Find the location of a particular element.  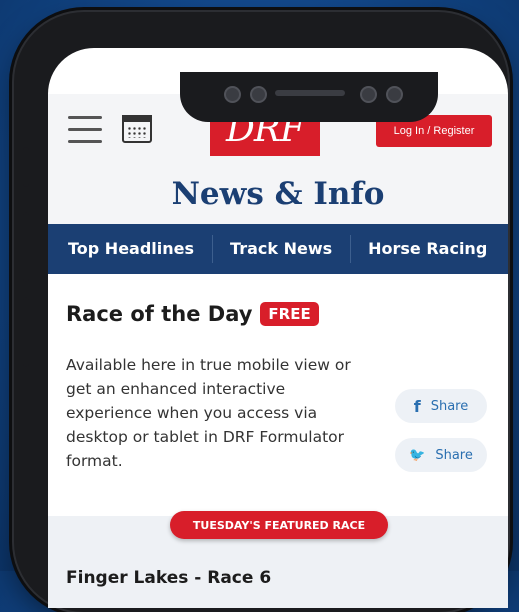

tab-top-headlines: Top Headlines is located at coordinates (130, 249).